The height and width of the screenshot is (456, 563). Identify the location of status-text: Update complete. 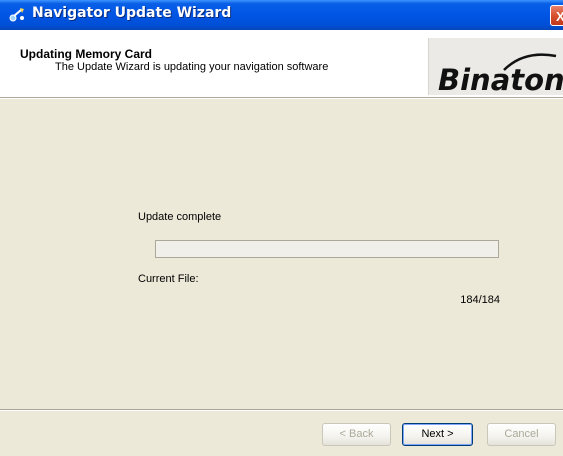
(180, 217).